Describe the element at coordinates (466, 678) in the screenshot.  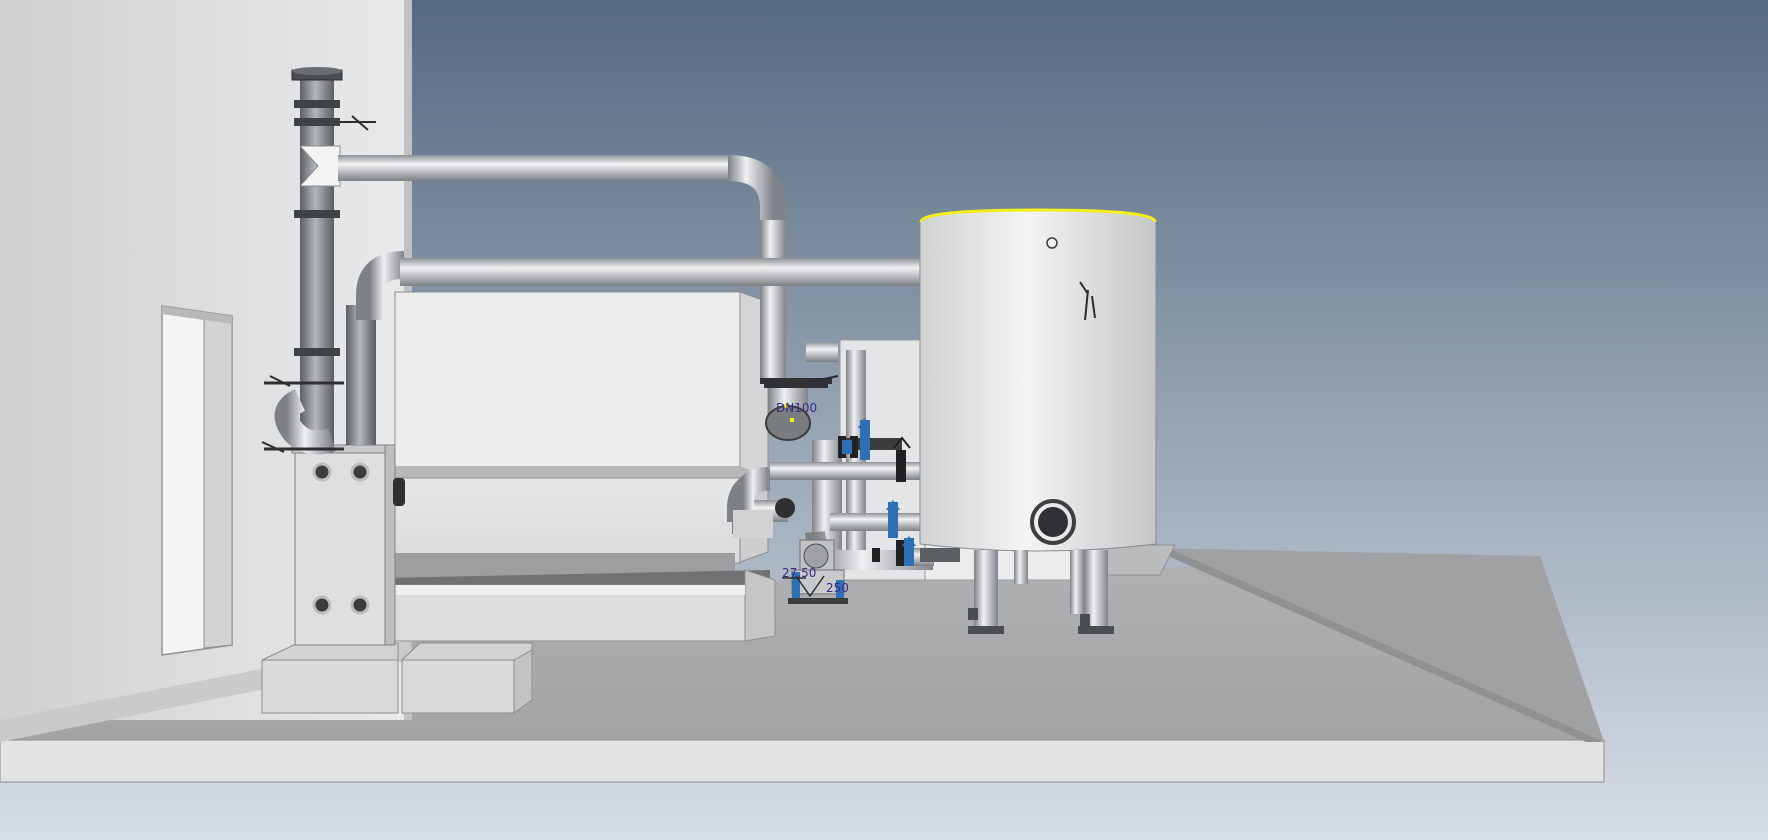
I see `concrete-plinth-right` at that location.